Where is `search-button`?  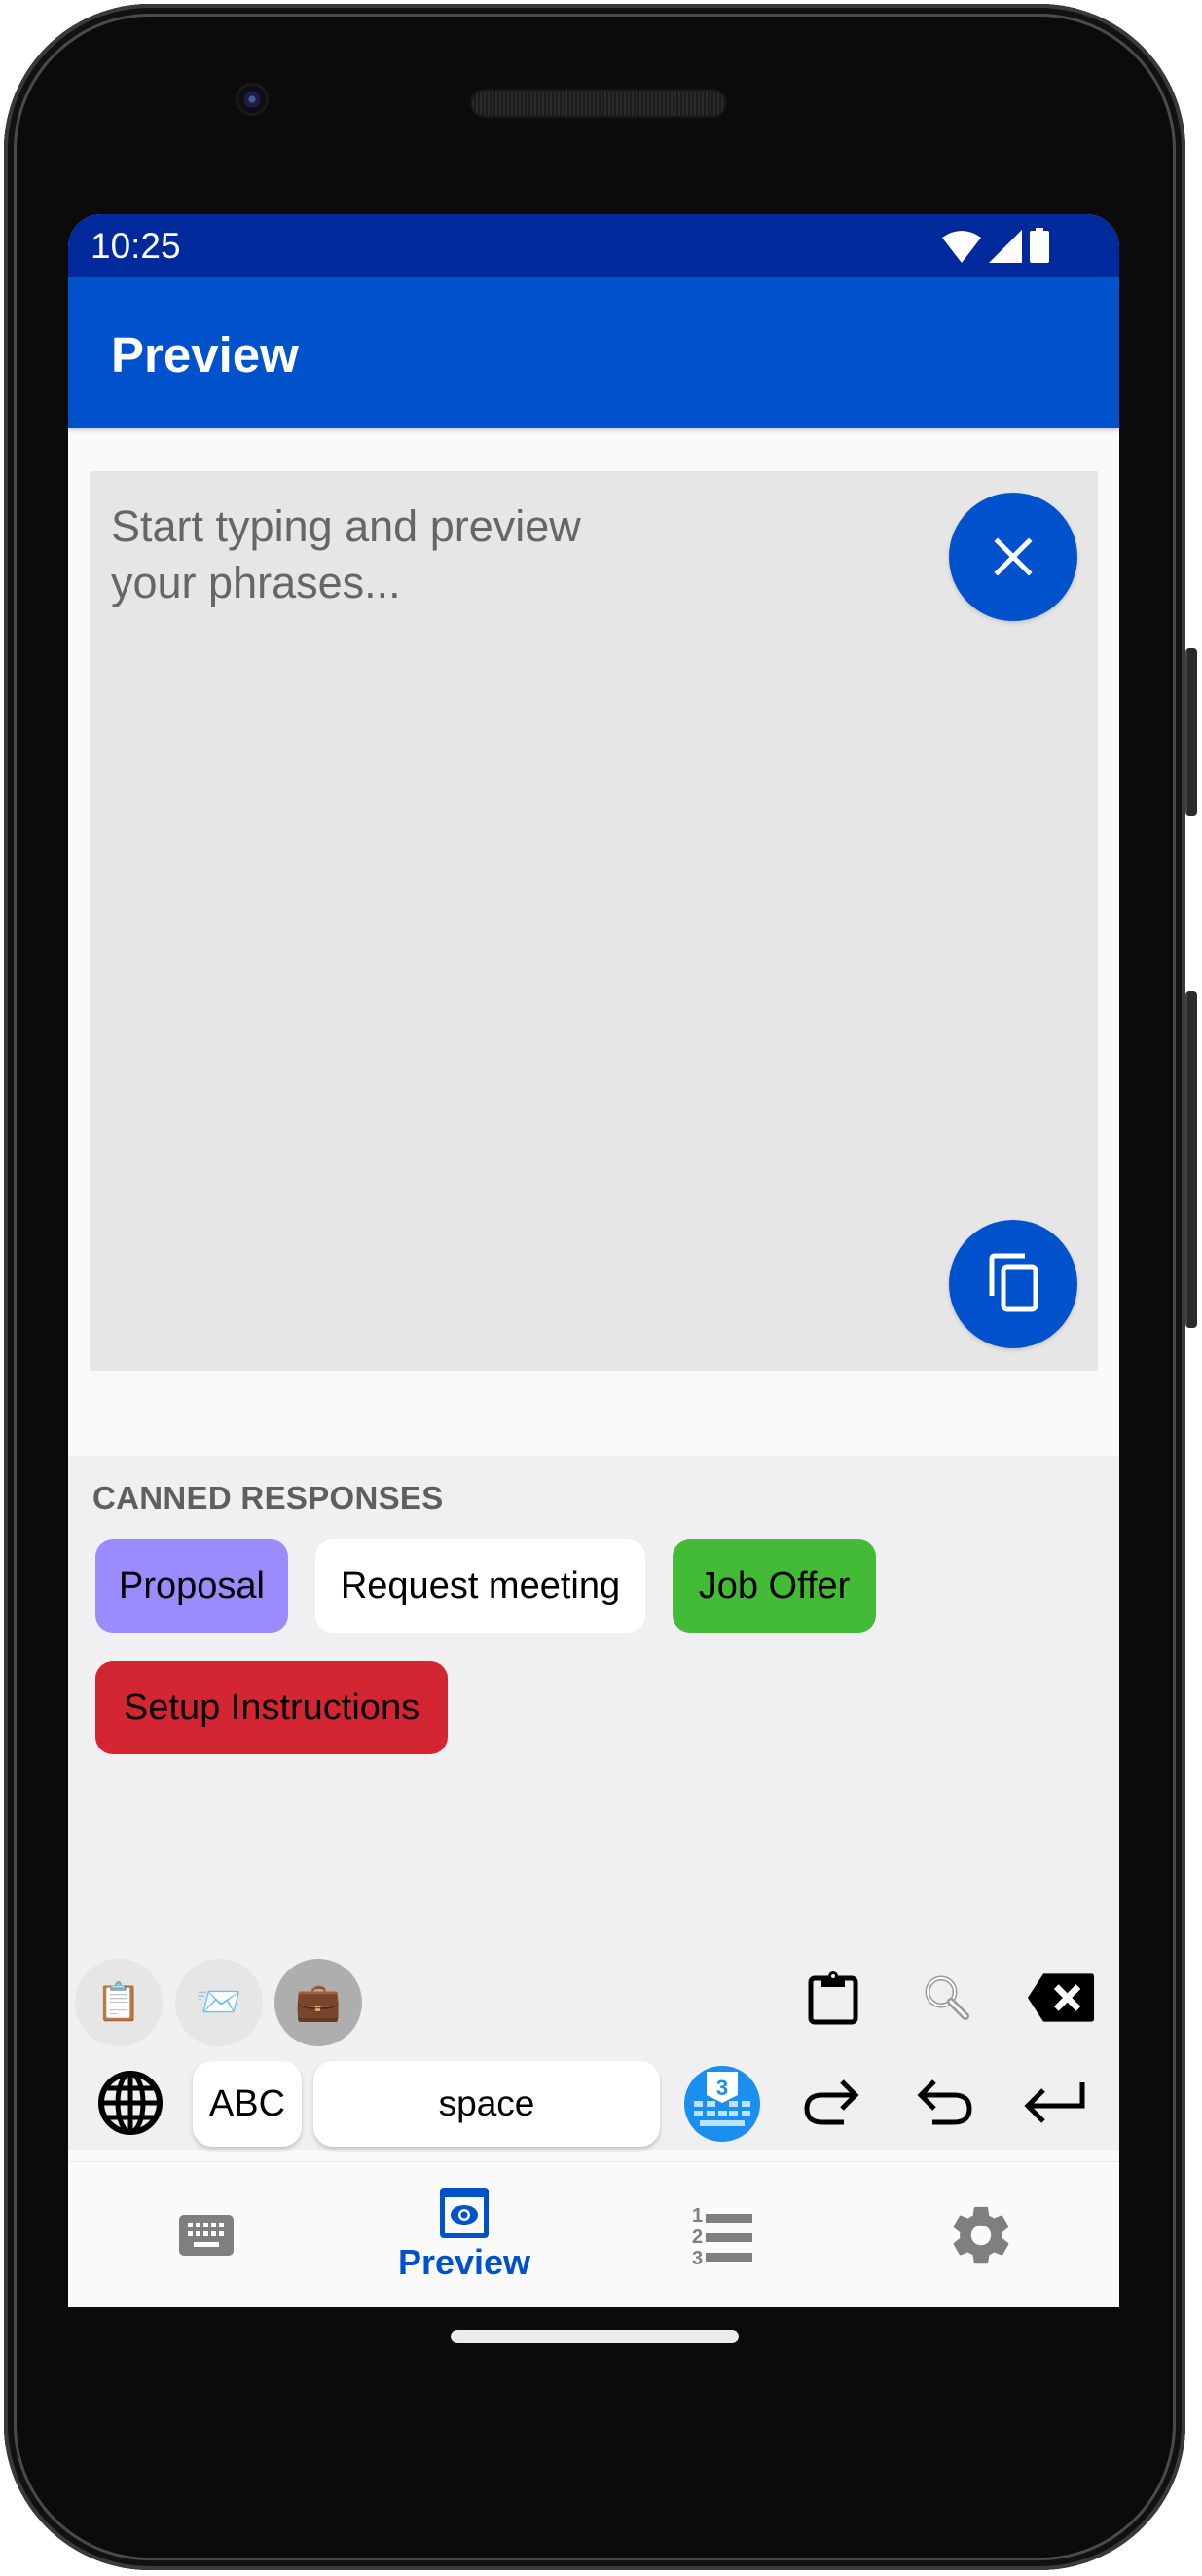 search-button is located at coordinates (947, 1998).